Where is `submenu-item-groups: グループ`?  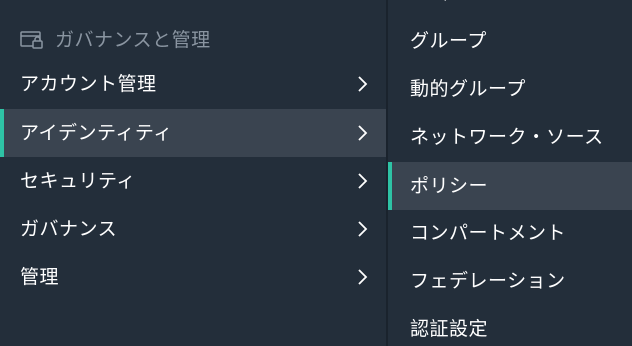 submenu-item-groups: グループ is located at coordinates (510, 41).